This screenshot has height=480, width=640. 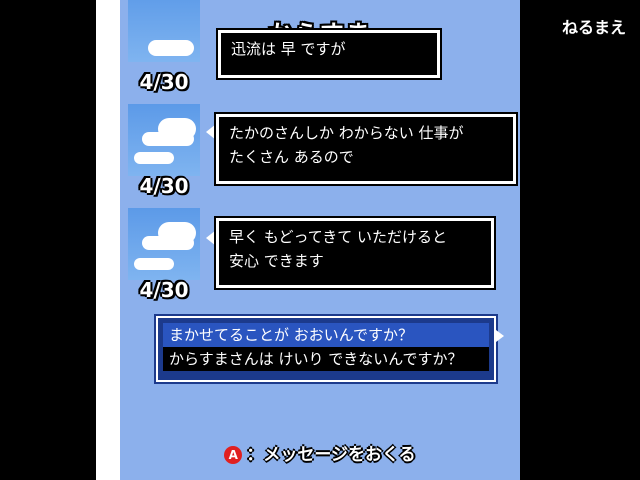 I want to click on reply-choice: まかせてることが おおいんですか？, so click(x=326, y=335).